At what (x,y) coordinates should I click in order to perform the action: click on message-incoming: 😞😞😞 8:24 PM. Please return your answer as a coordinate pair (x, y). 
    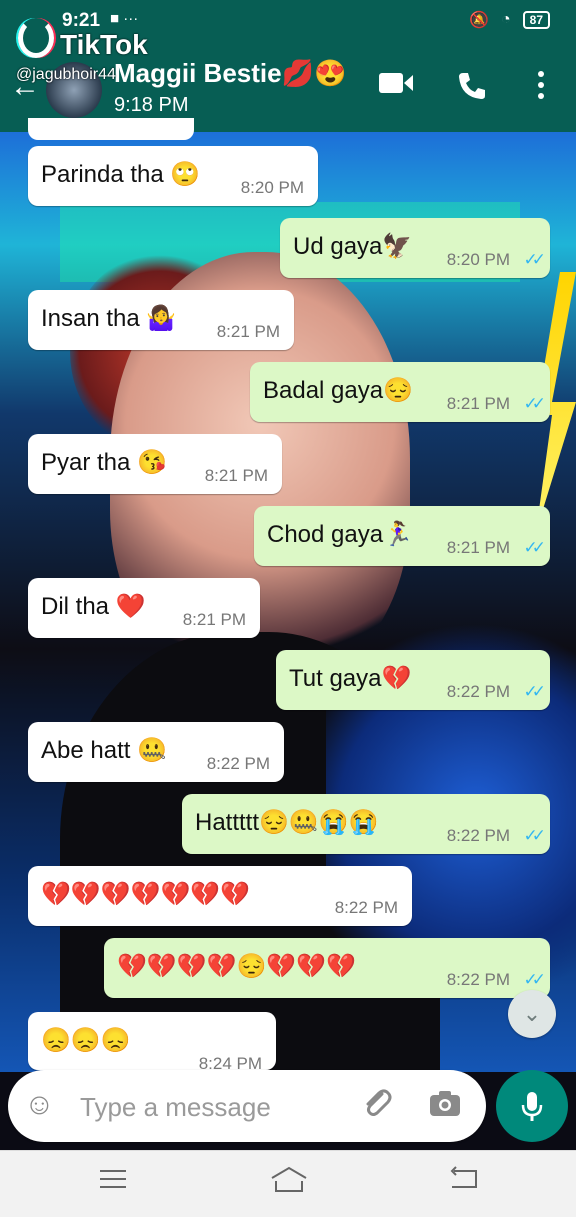
    Looking at the image, I should click on (152, 1041).